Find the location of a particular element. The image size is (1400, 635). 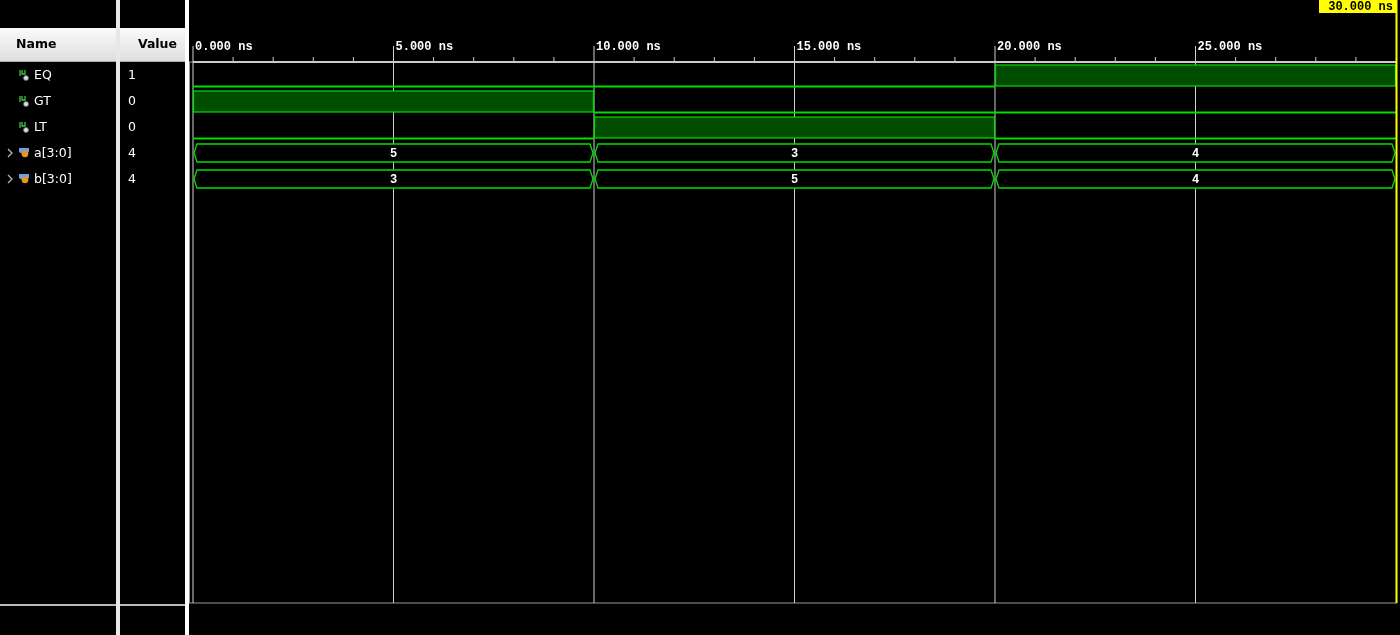

time-label: 25.000 ns is located at coordinates (1230, 47).